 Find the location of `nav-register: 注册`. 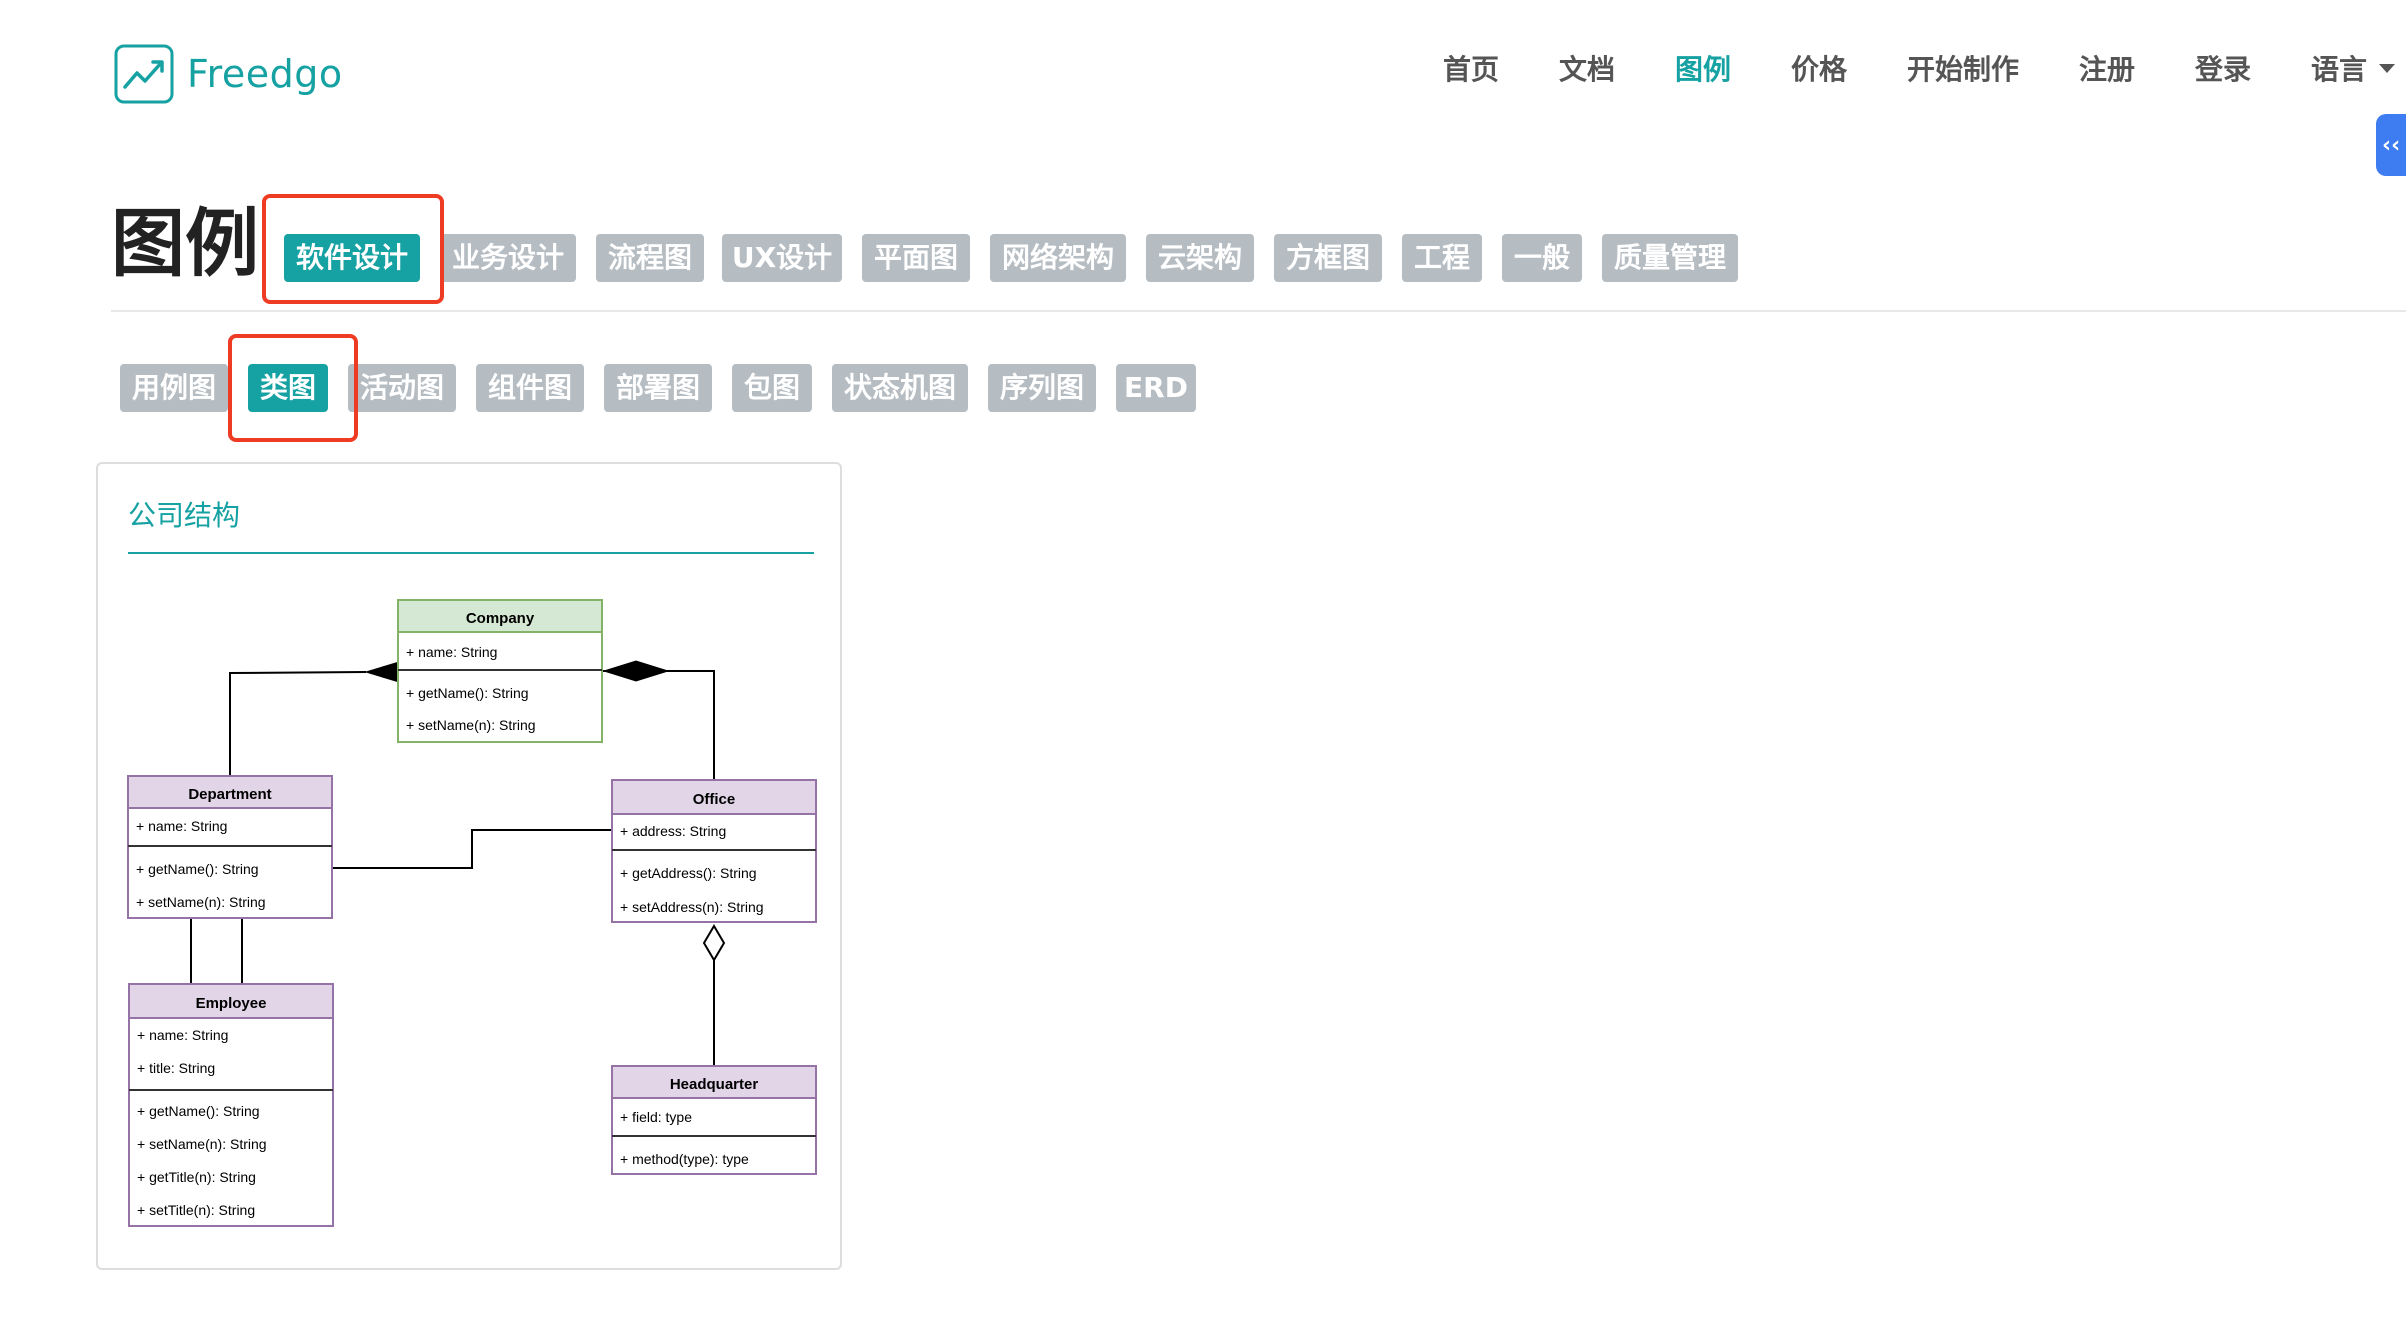

nav-register: 注册 is located at coordinates (2107, 68).